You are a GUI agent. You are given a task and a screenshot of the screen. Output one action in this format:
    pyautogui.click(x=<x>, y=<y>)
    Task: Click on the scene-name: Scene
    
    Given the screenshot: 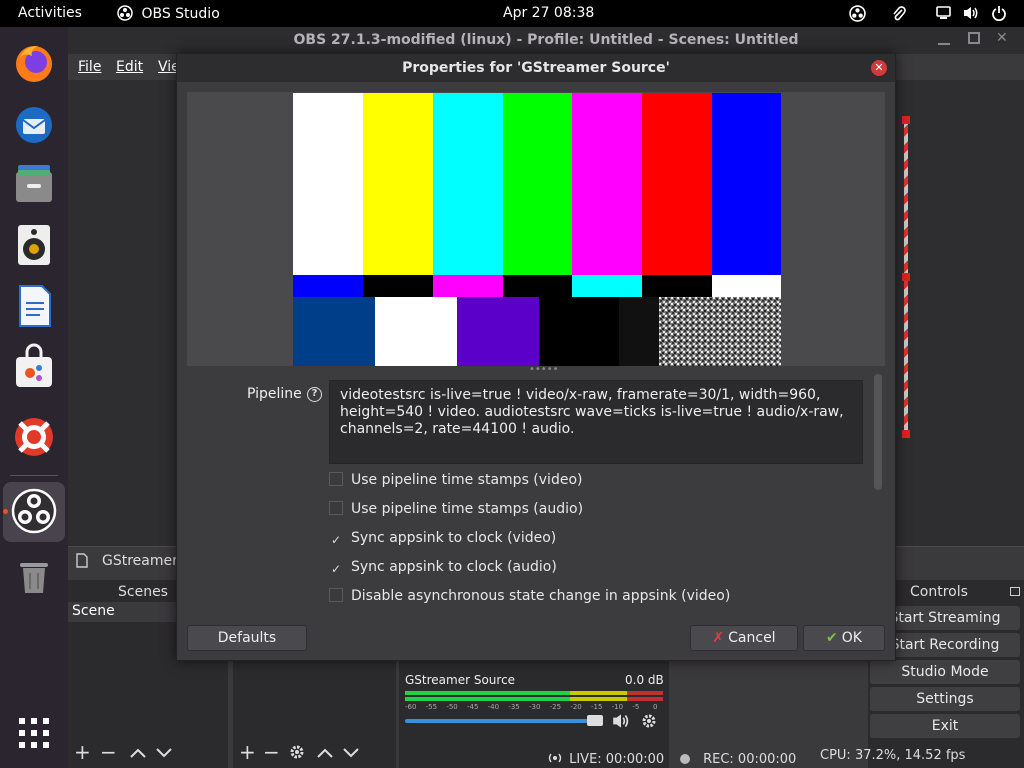 What is the action you would take?
    pyautogui.click(x=93, y=611)
    